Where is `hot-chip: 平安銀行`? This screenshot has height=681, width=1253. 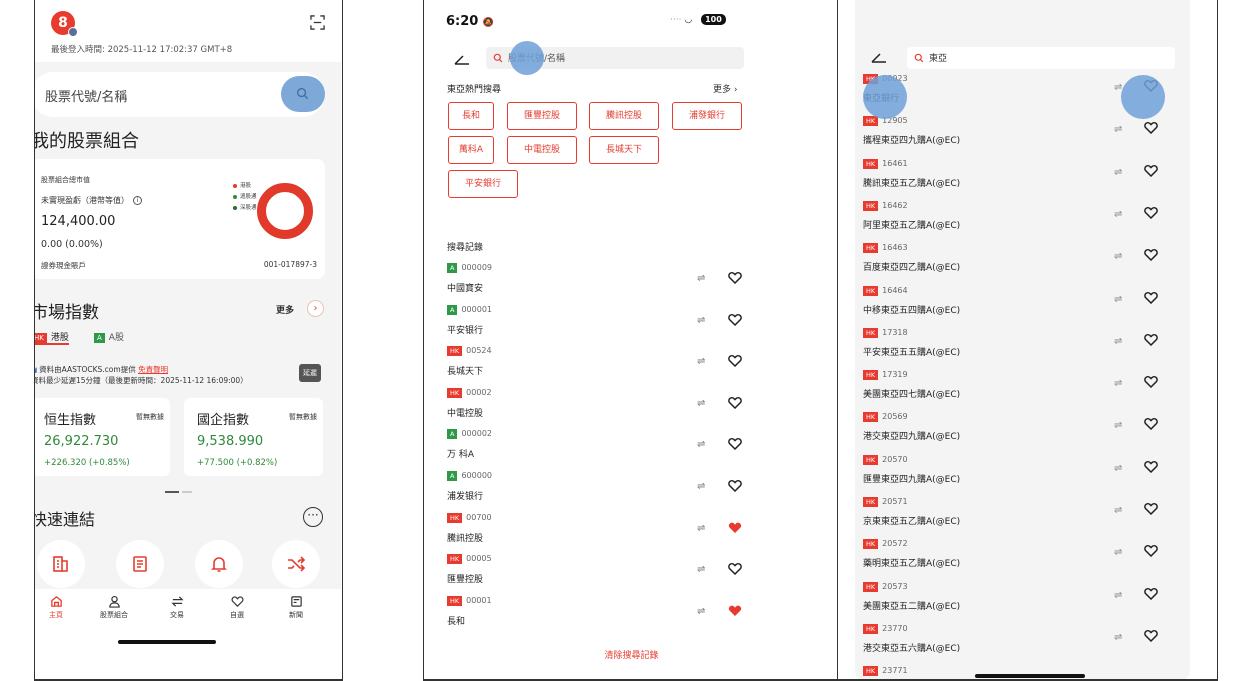 hot-chip: 平安銀行 is located at coordinates (483, 184).